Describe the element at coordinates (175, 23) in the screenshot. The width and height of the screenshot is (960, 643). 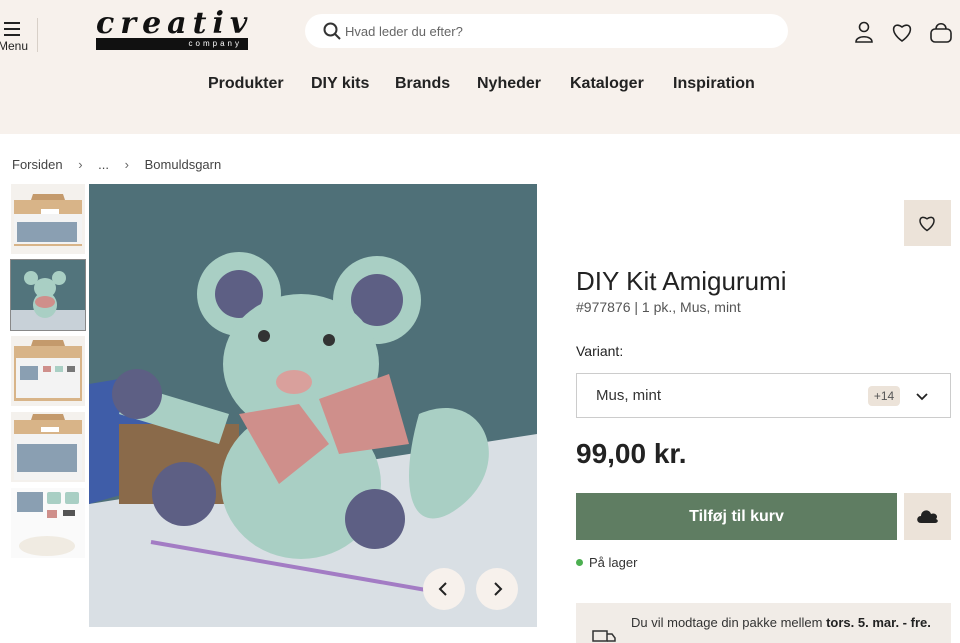
I see `logo-wordmark: creativ` at that location.